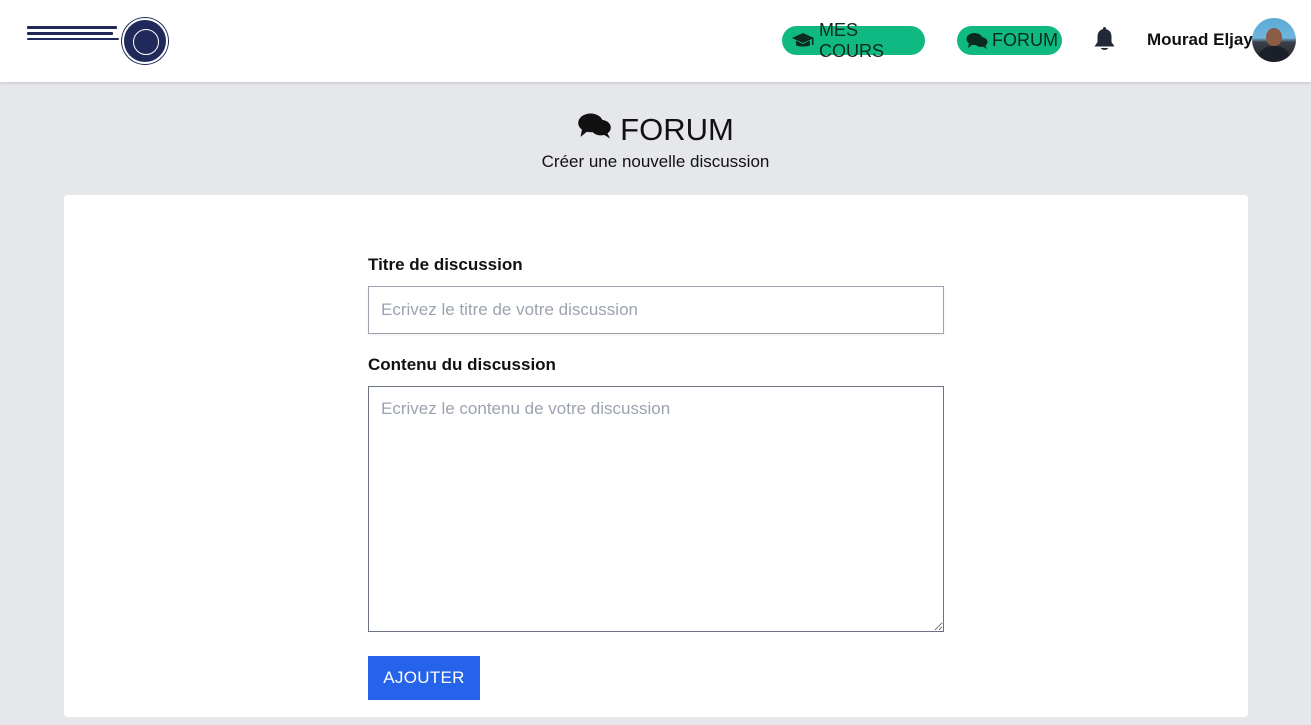 Image resolution: width=1311 pixels, height=725 pixels. Describe the element at coordinates (677, 129) in the screenshot. I see `page-title-text: FORUM` at that location.